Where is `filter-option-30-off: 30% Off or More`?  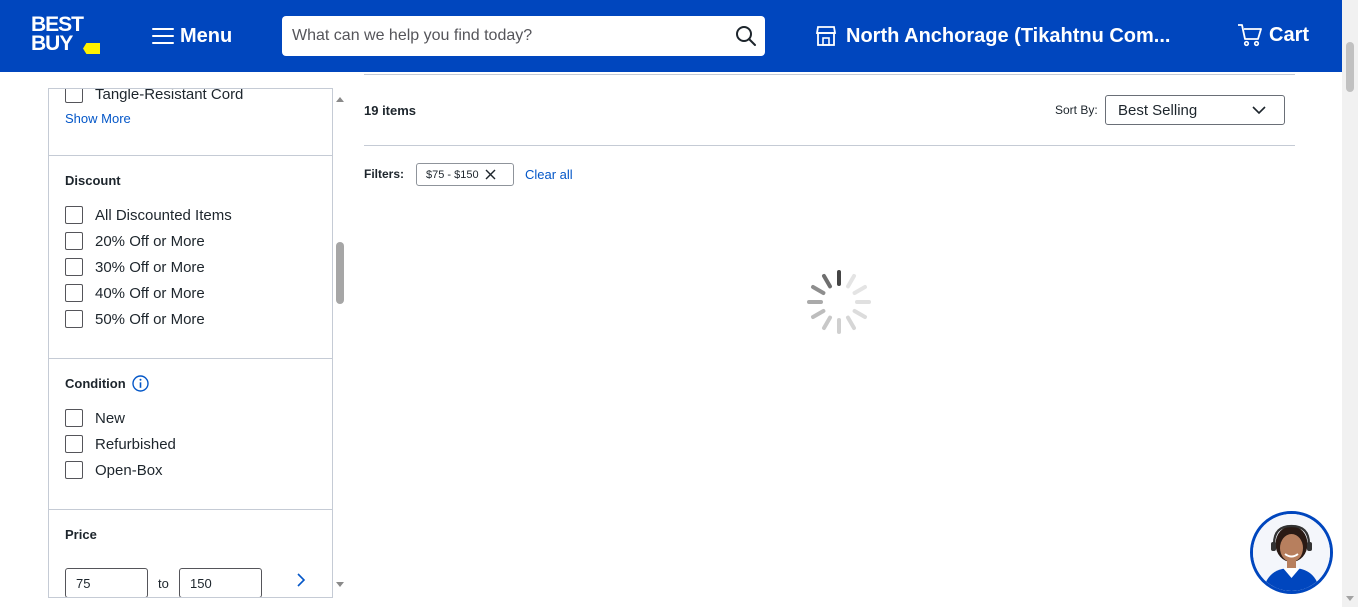 filter-option-30-off: 30% Off or More is located at coordinates (135, 267).